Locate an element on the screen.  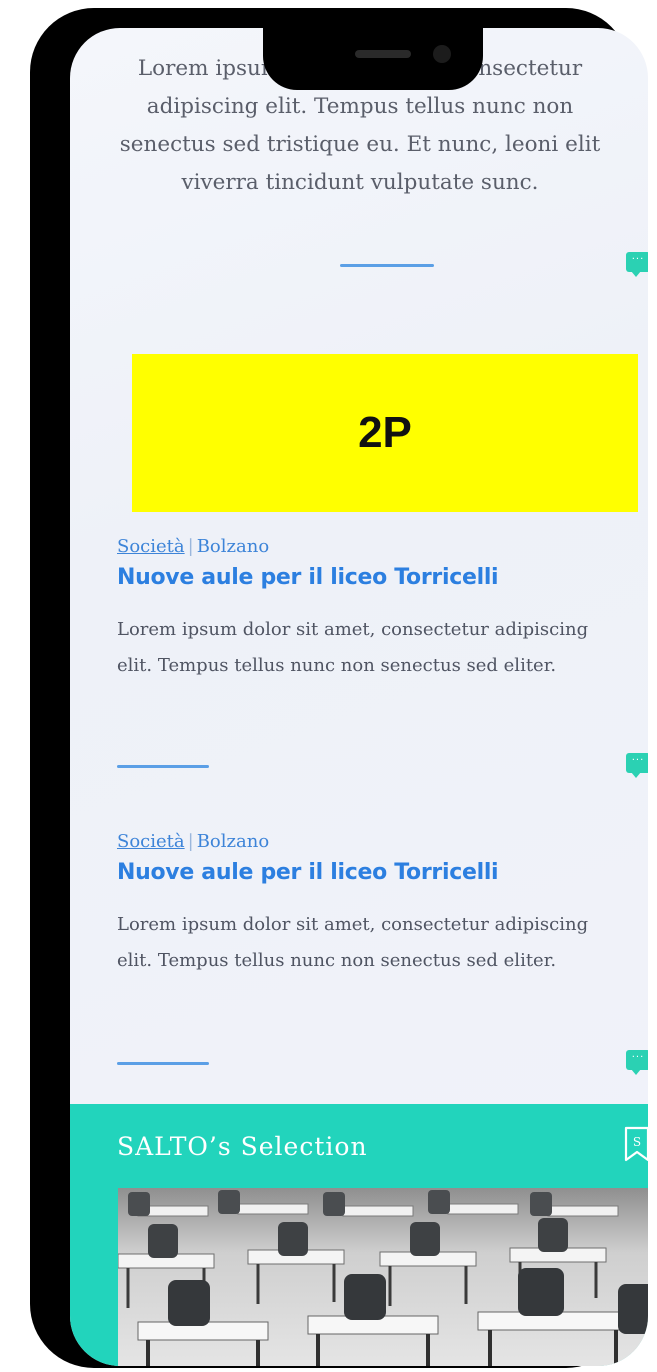
bookmark-letter: S is located at coordinates (637, 1142).